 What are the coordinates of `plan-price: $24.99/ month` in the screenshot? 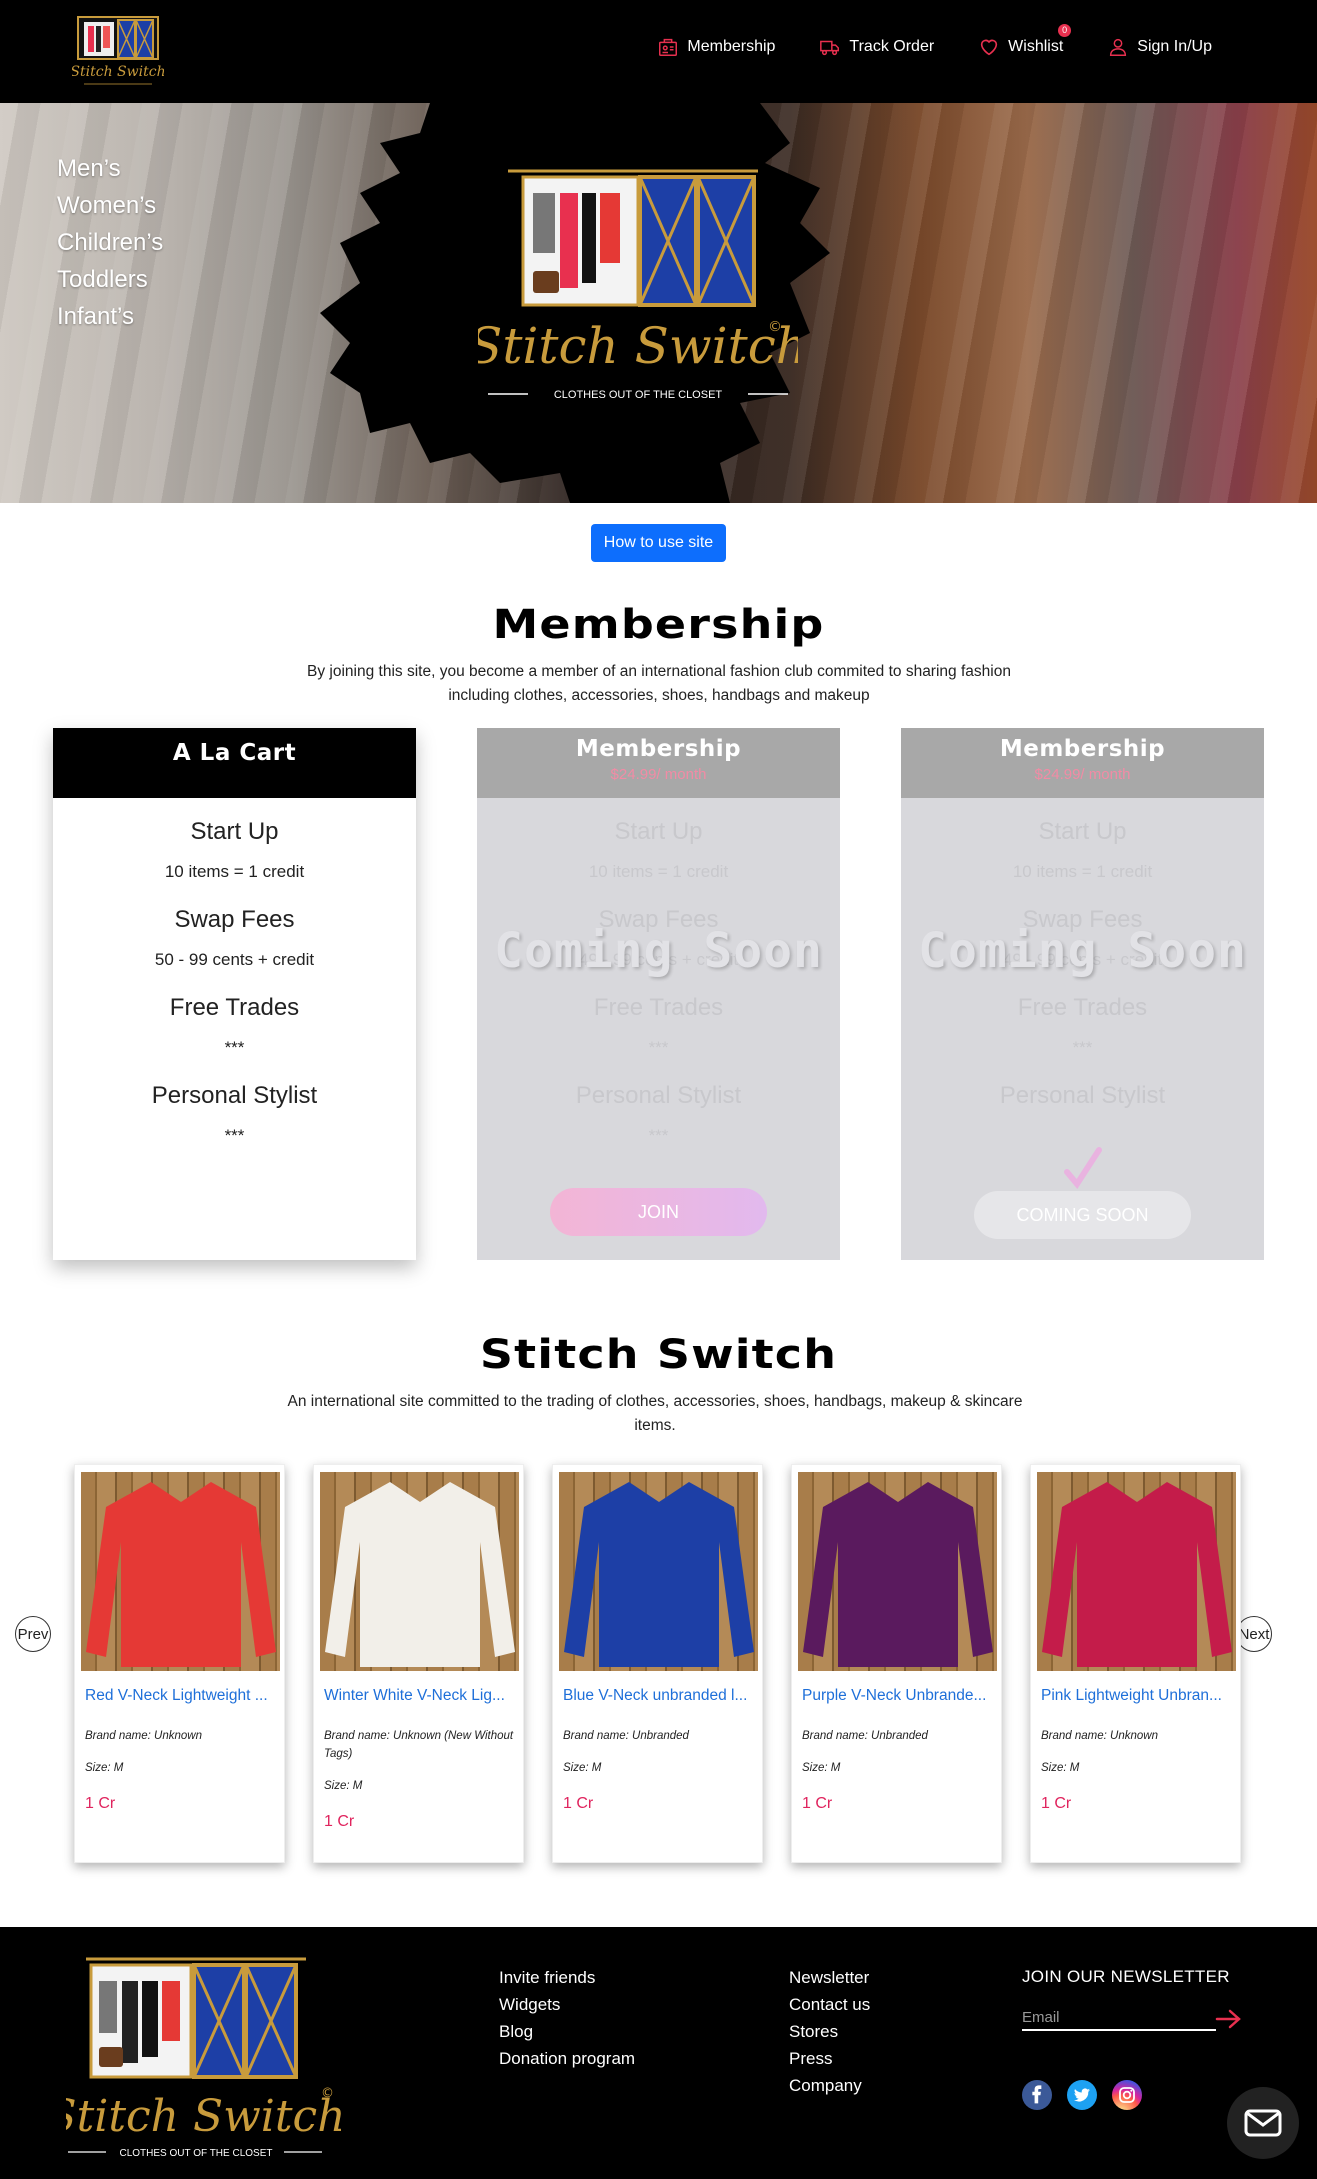 It's located at (1082, 774).